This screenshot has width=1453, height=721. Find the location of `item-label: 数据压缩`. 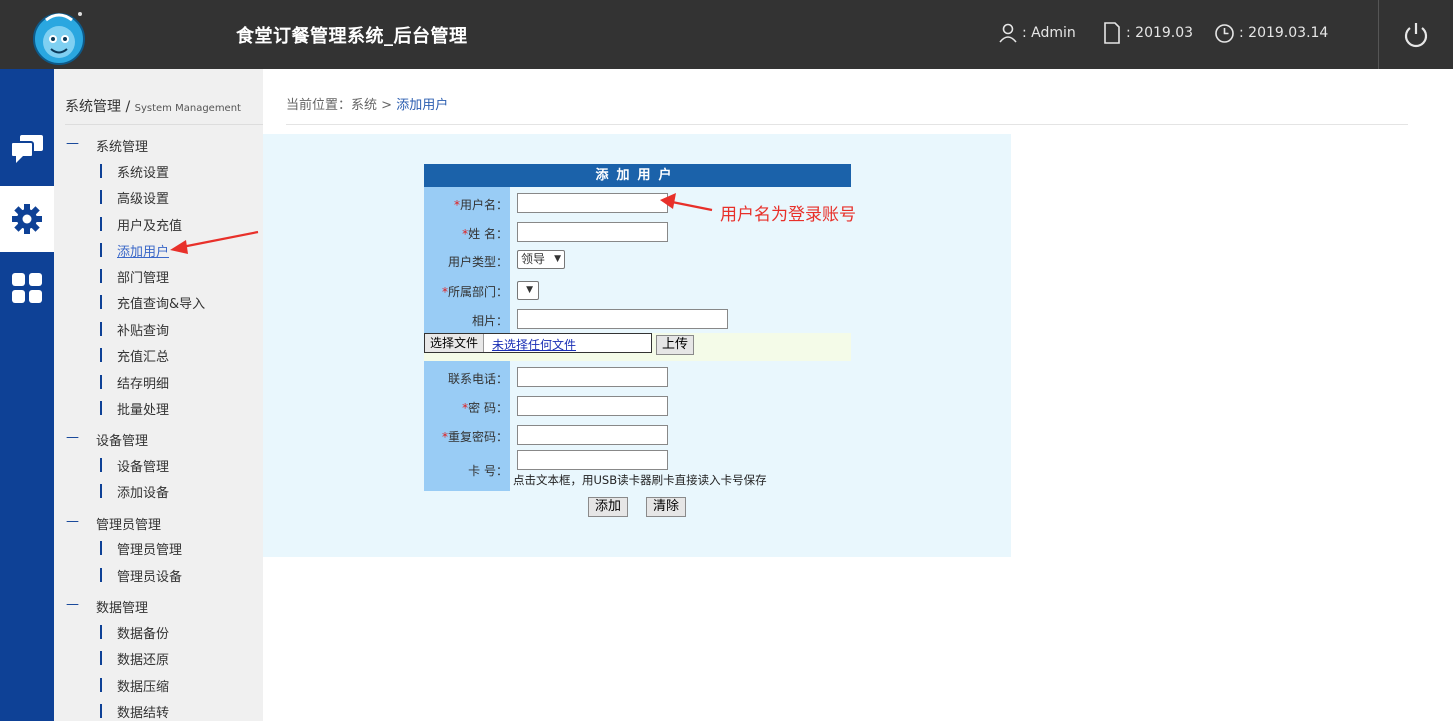

item-label: 数据压缩 is located at coordinates (143, 687).